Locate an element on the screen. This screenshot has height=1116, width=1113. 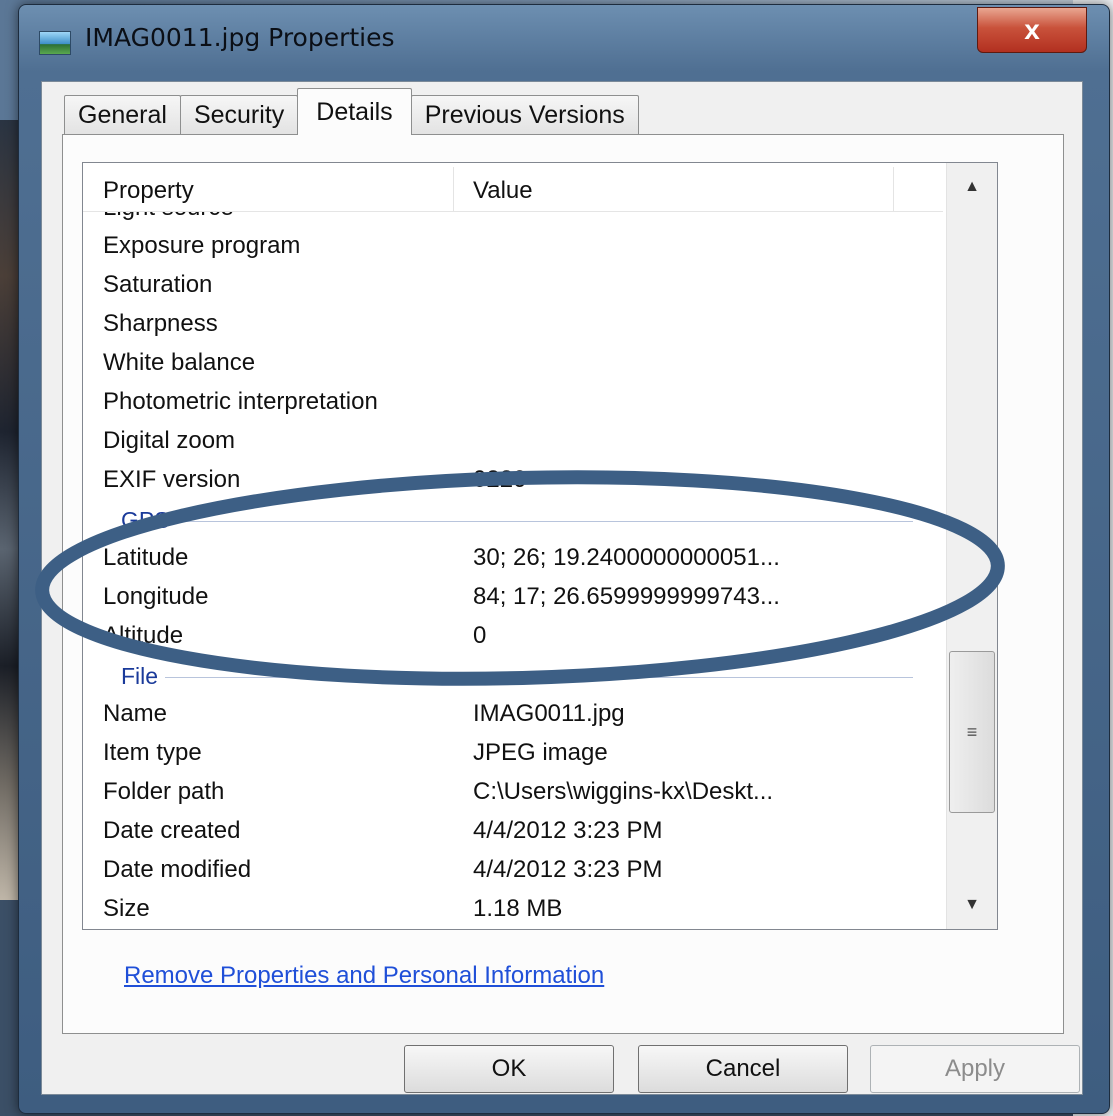
list-header: Property Value is located at coordinates (513, 187).